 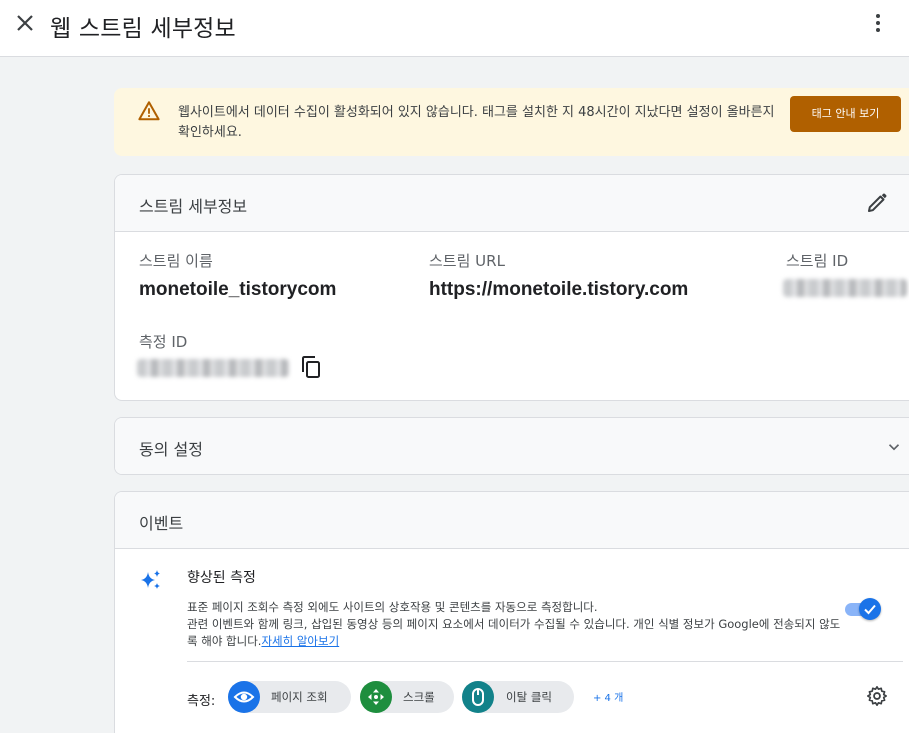 What do you see at coordinates (608, 696) in the screenshot?
I see `more-measurements-link: + 4 개` at bounding box center [608, 696].